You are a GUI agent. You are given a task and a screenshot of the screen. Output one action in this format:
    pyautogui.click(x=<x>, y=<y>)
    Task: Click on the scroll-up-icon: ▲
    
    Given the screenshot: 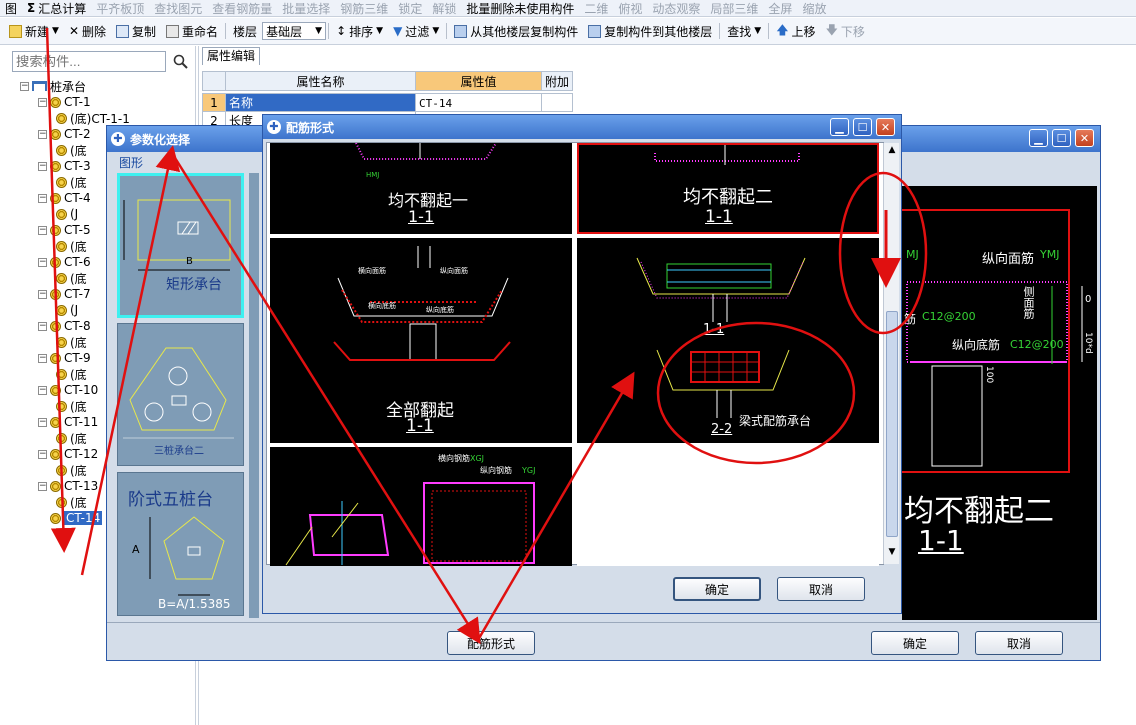 What is the action you would take?
    pyautogui.click(x=892, y=152)
    